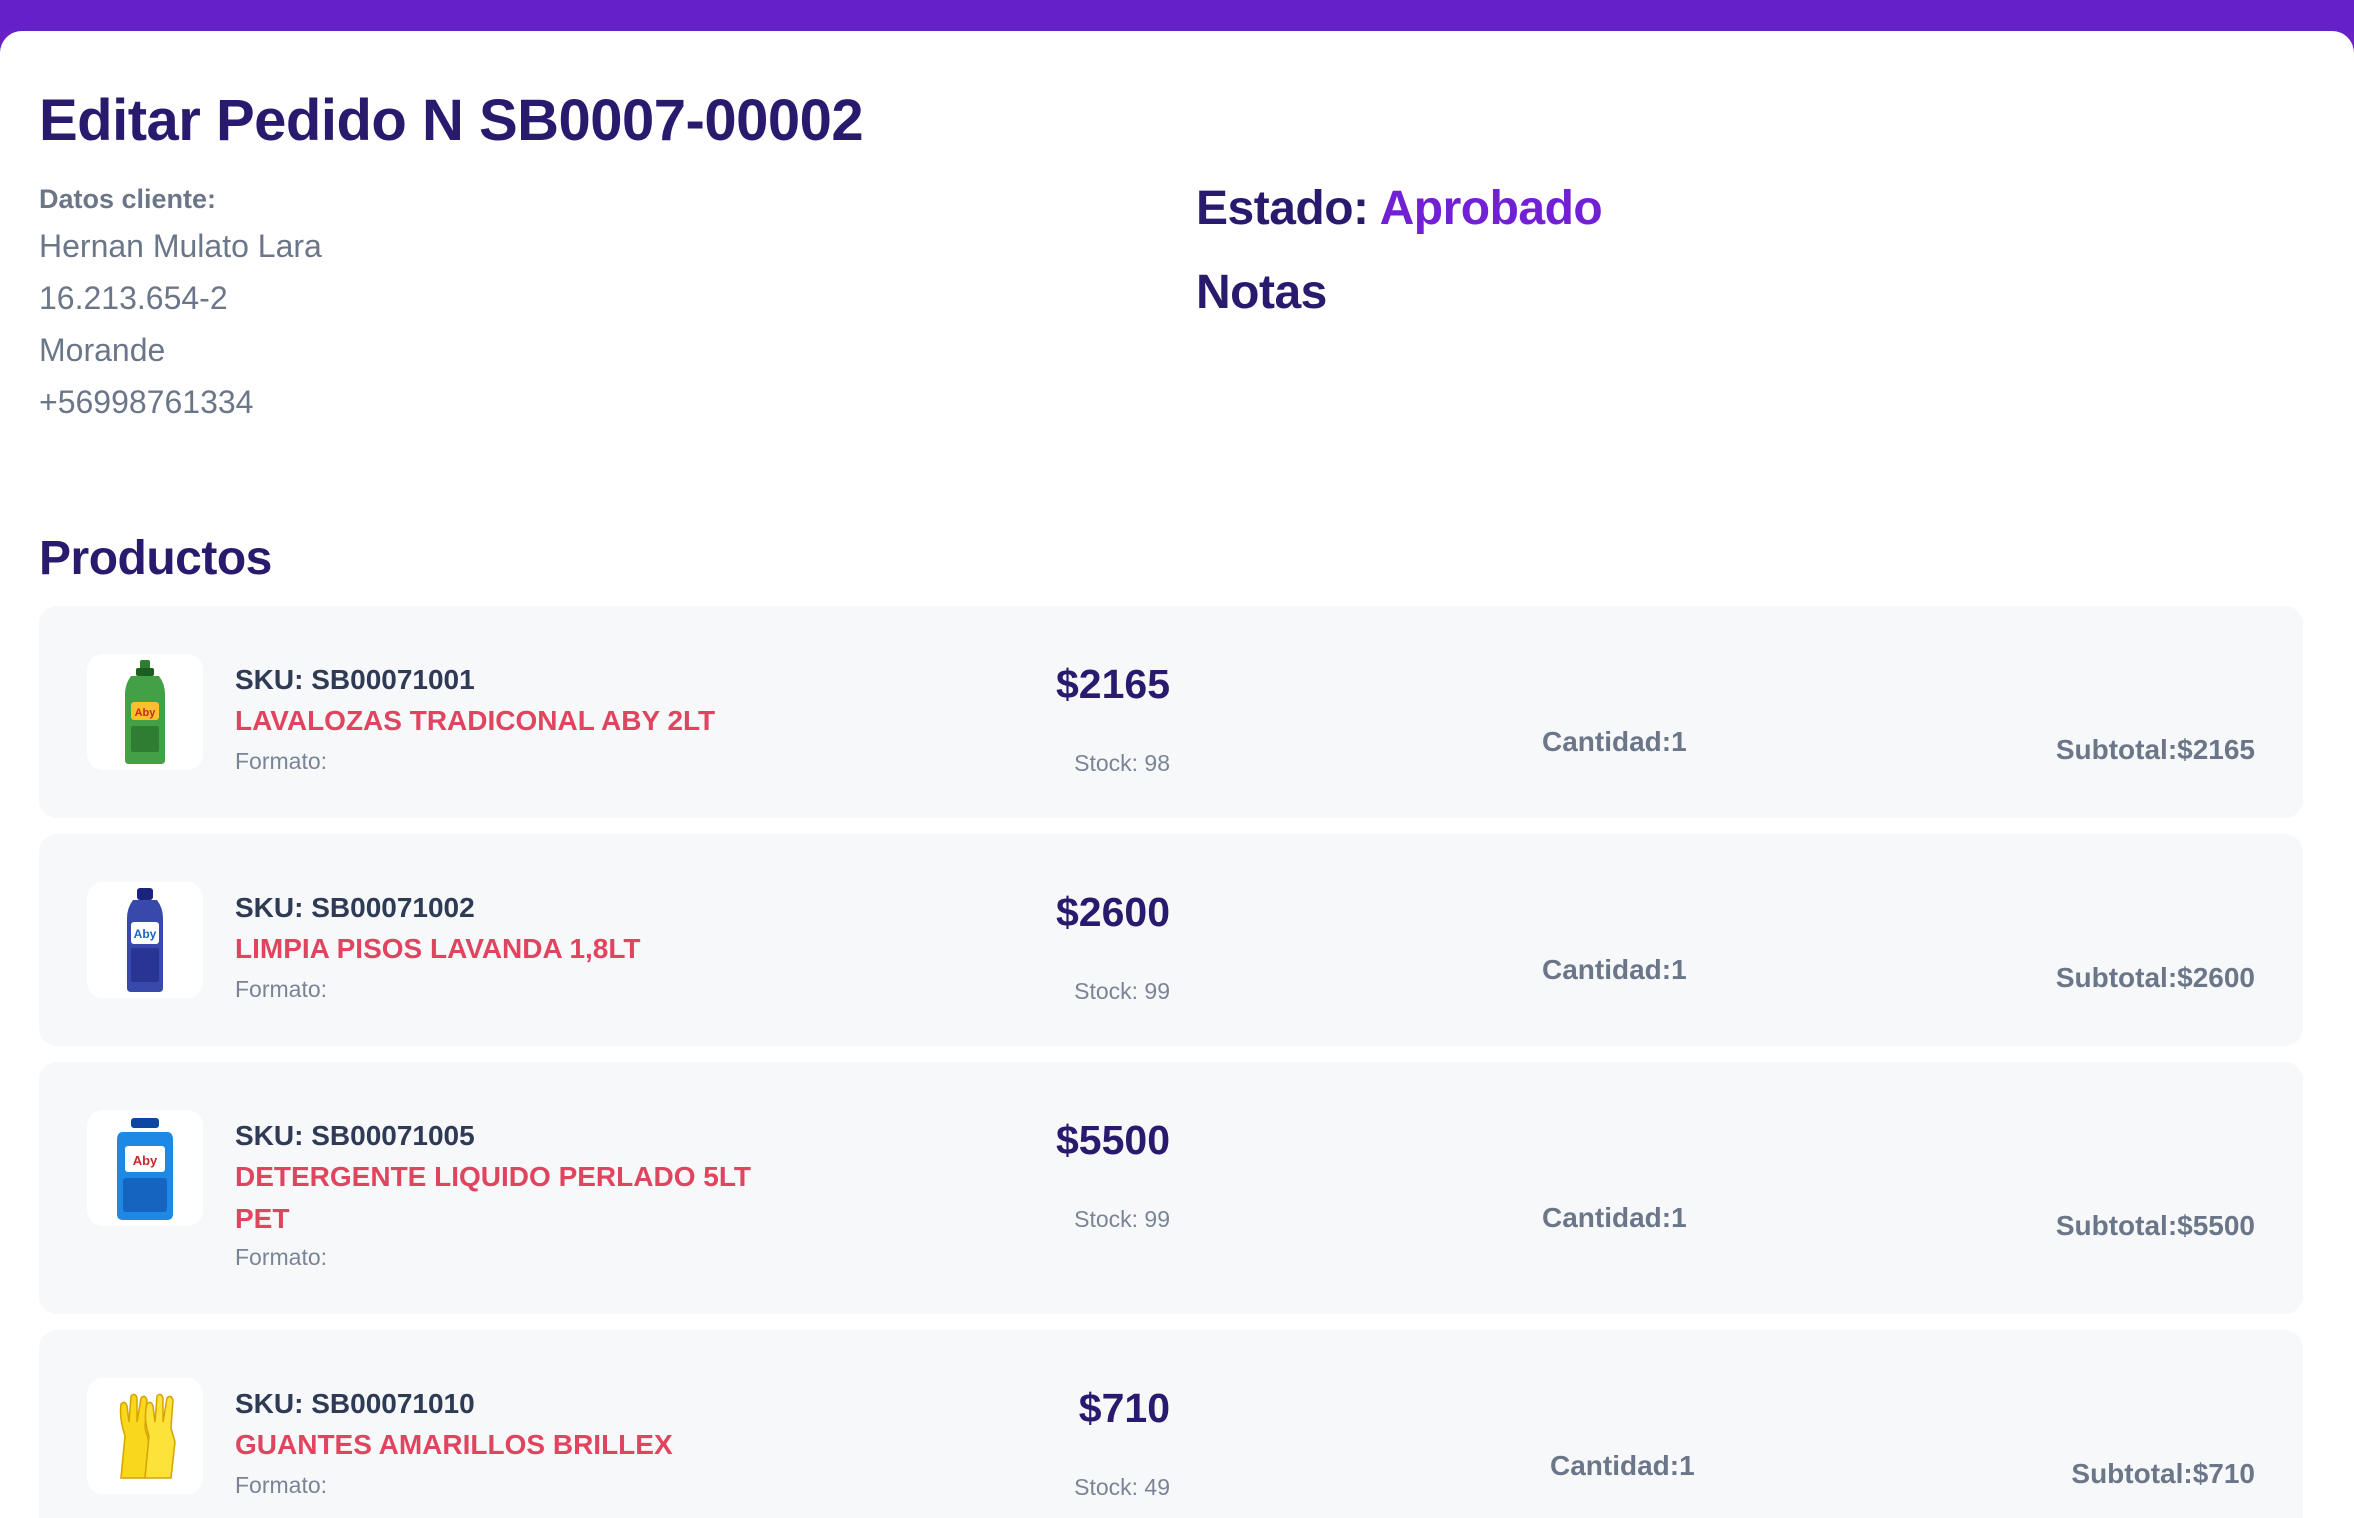 This screenshot has height=1518, width=2354. Describe the element at coordinates (1112, 684) in the screenshot. I see `product-price: $2165` at that location.